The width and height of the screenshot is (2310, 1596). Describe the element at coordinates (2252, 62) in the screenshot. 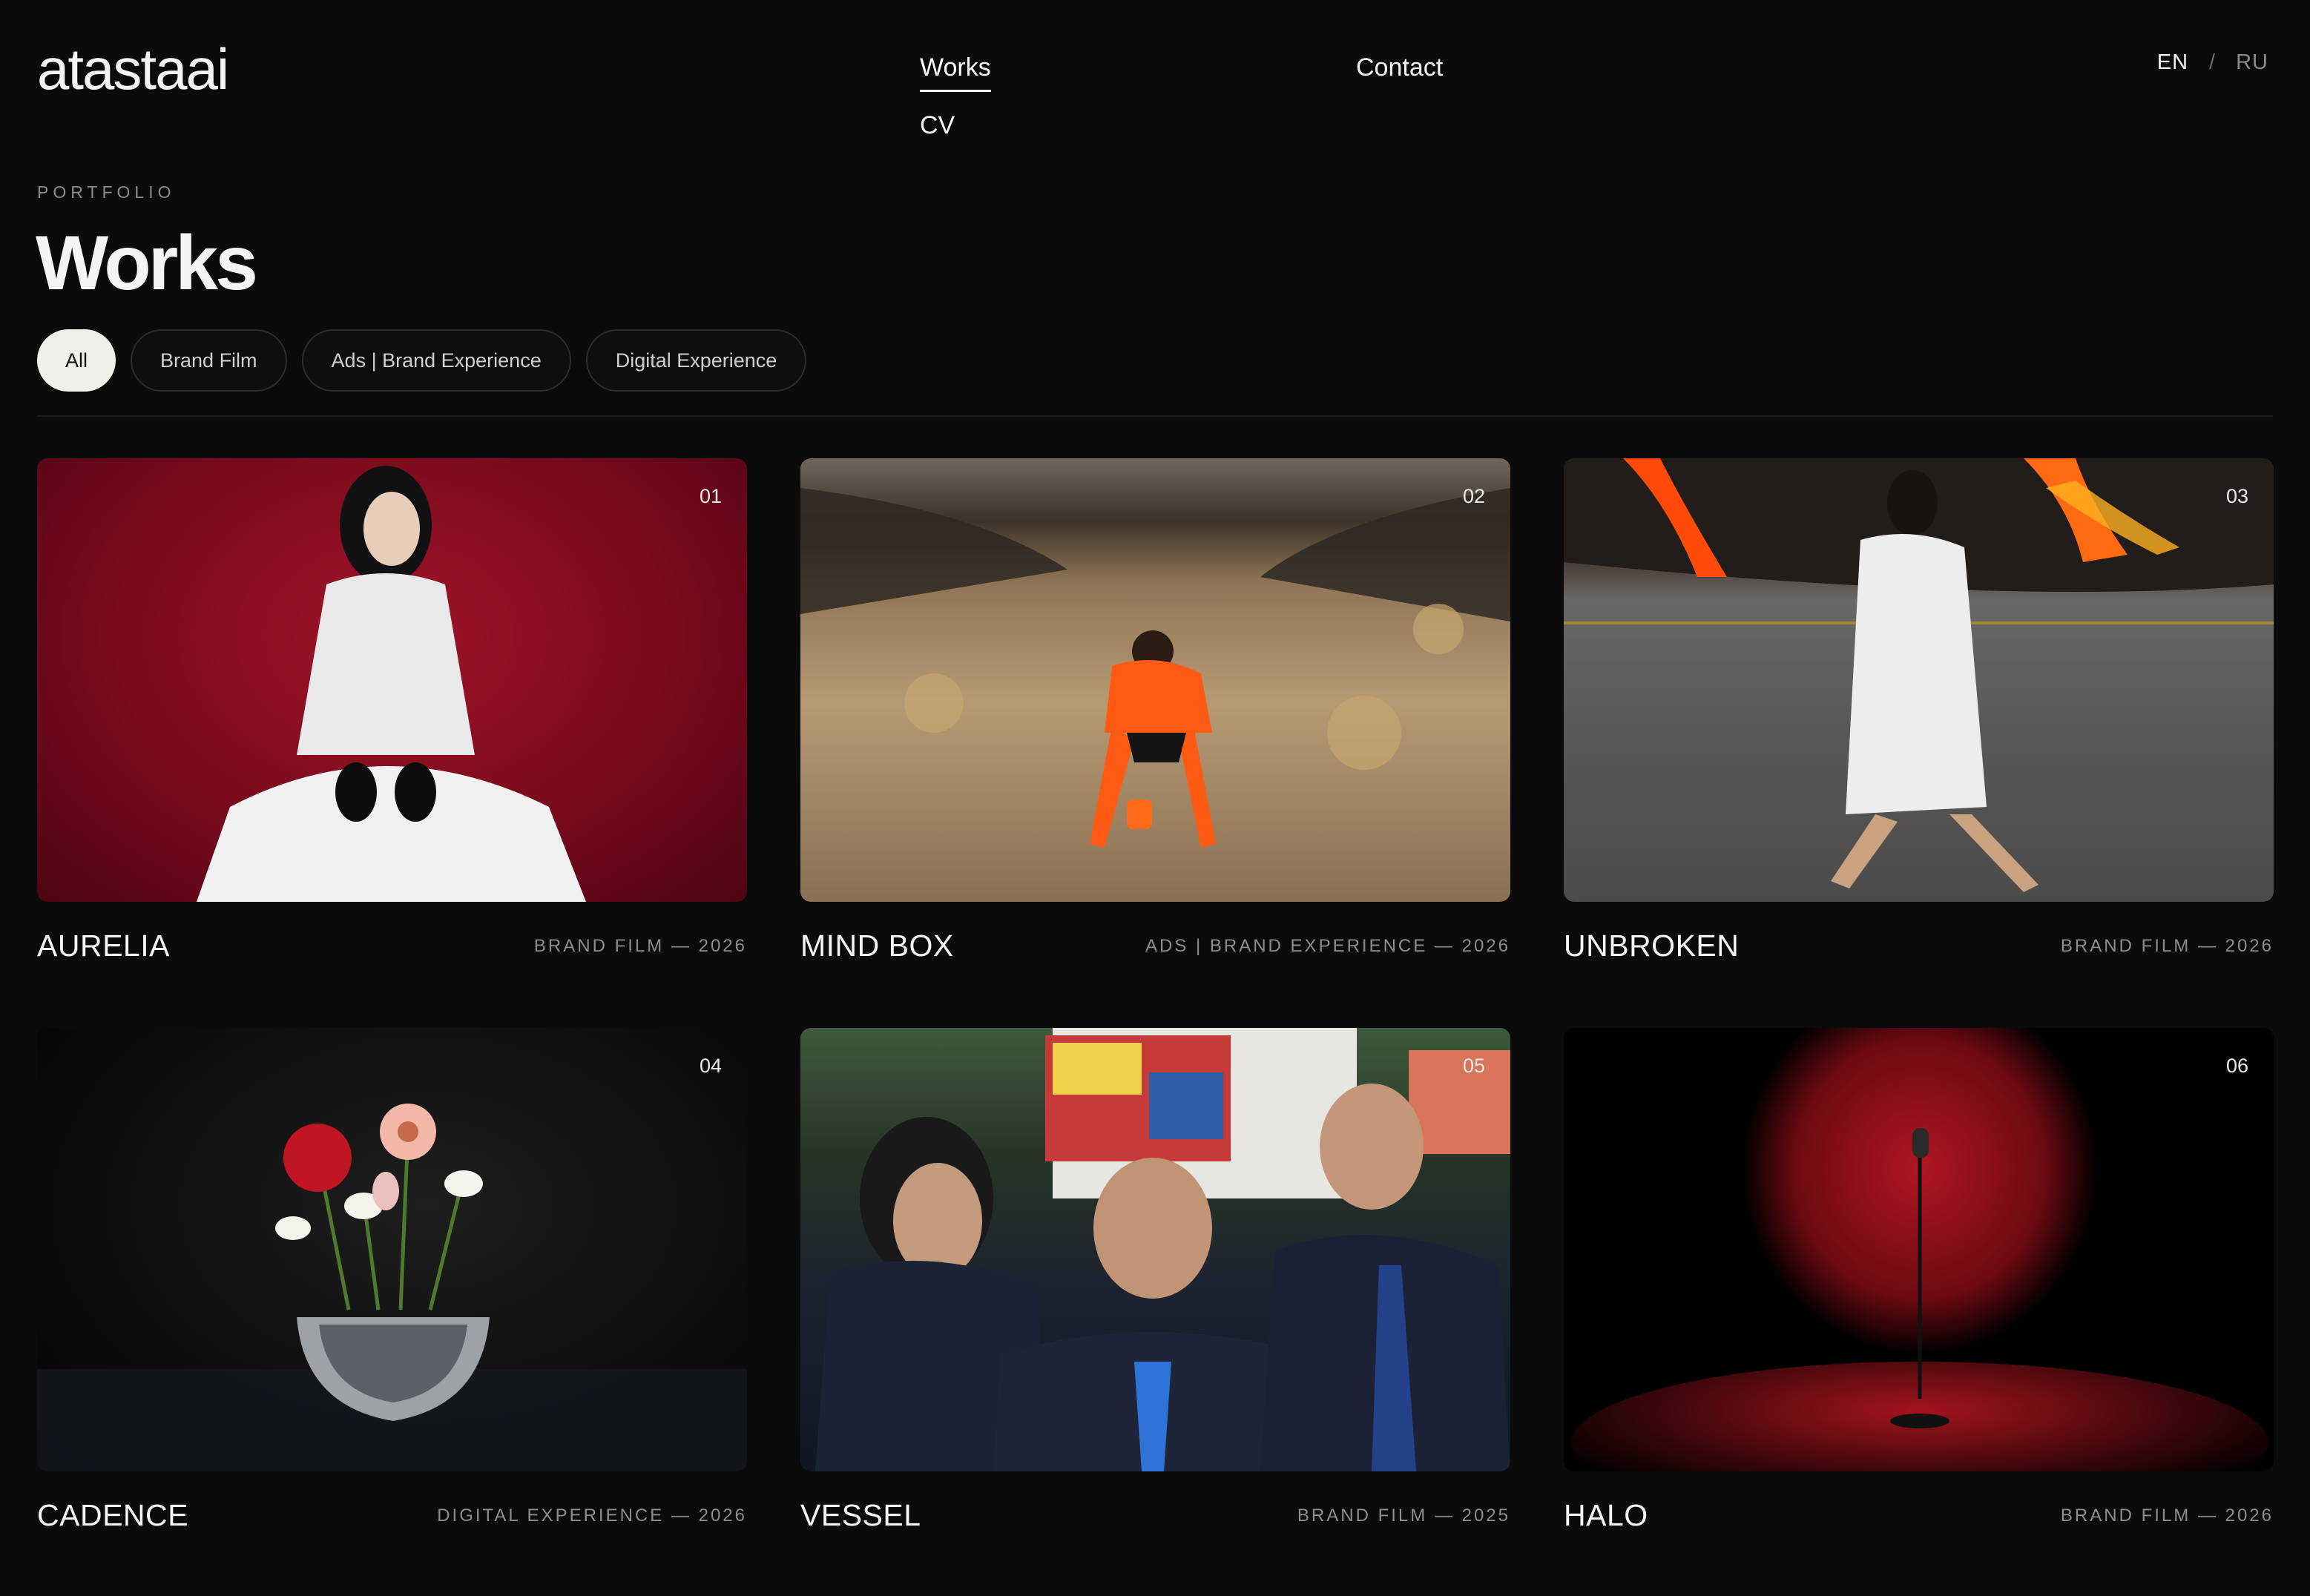

I see `lang-ru-button: RU` at that location.